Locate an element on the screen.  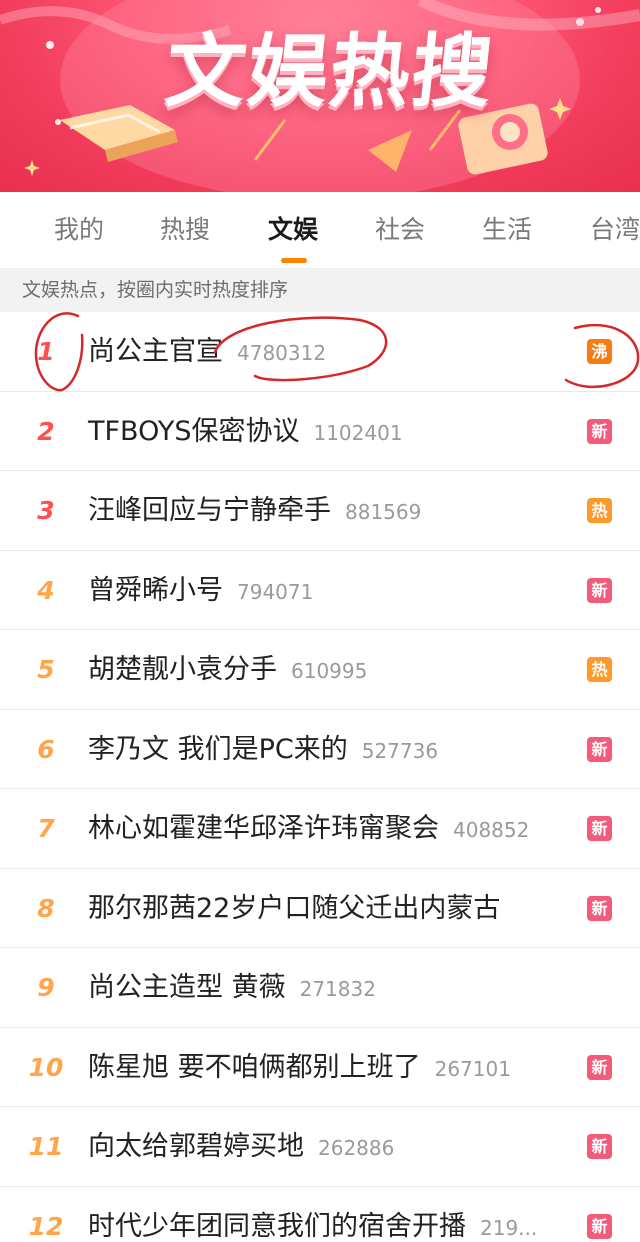
heat-count: 794071 is located at coordinates (275, 591).